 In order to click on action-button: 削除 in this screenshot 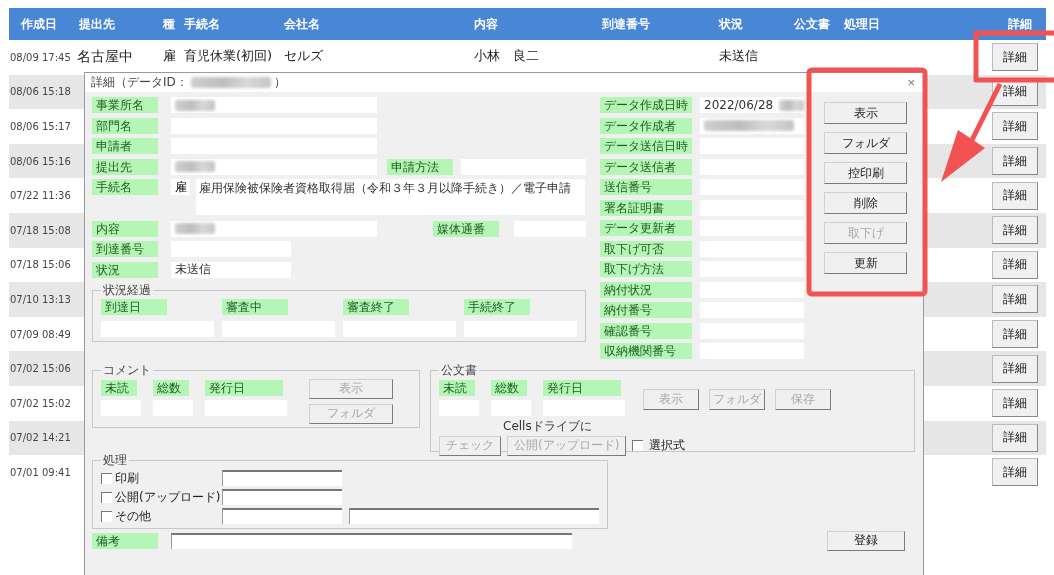, I will do `click(865, 203)`.